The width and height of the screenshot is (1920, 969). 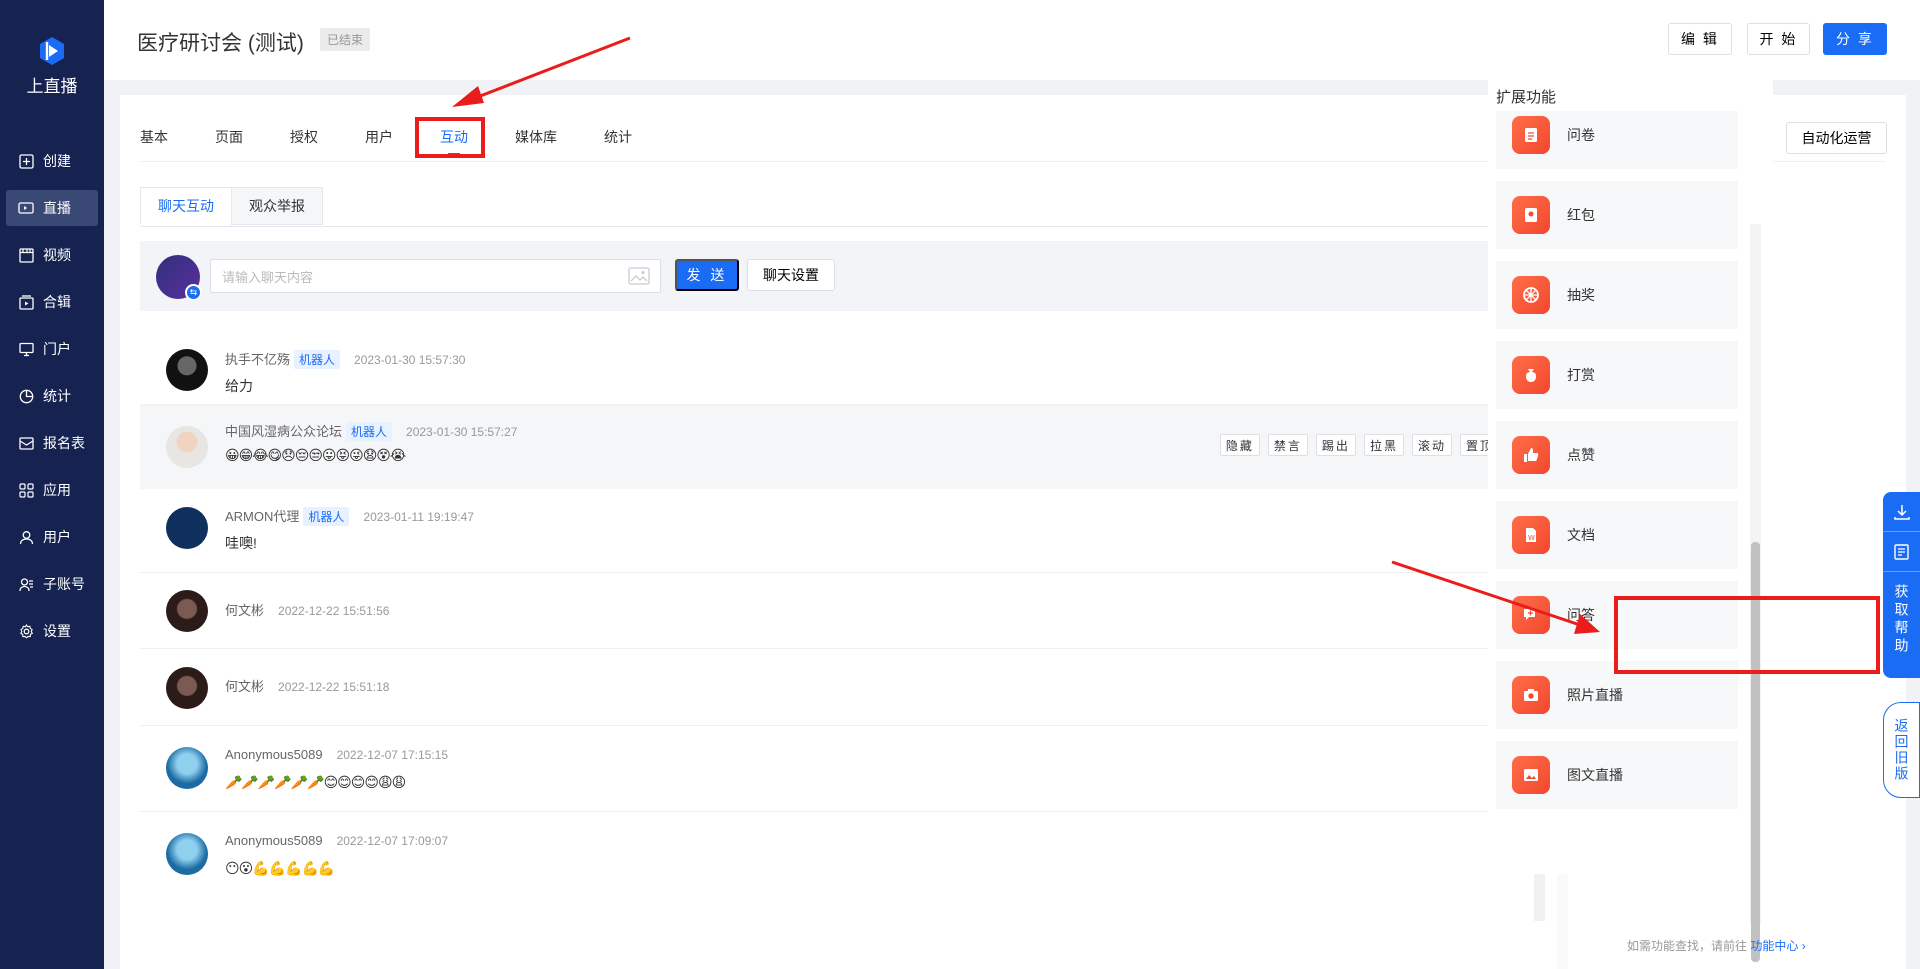 I want to click on chat-settings-button: 聊天设置, so click(x=791, y=275).